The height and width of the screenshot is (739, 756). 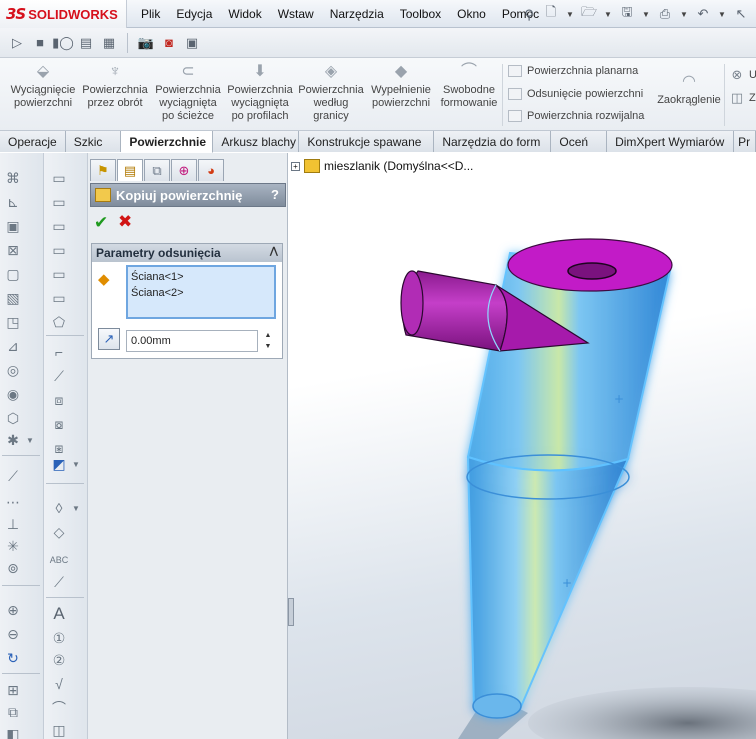 What do you see at coordinates (13, 250) in the screenshot?
I see `cut-icon: ⊠` at bounding box center [13, 250].